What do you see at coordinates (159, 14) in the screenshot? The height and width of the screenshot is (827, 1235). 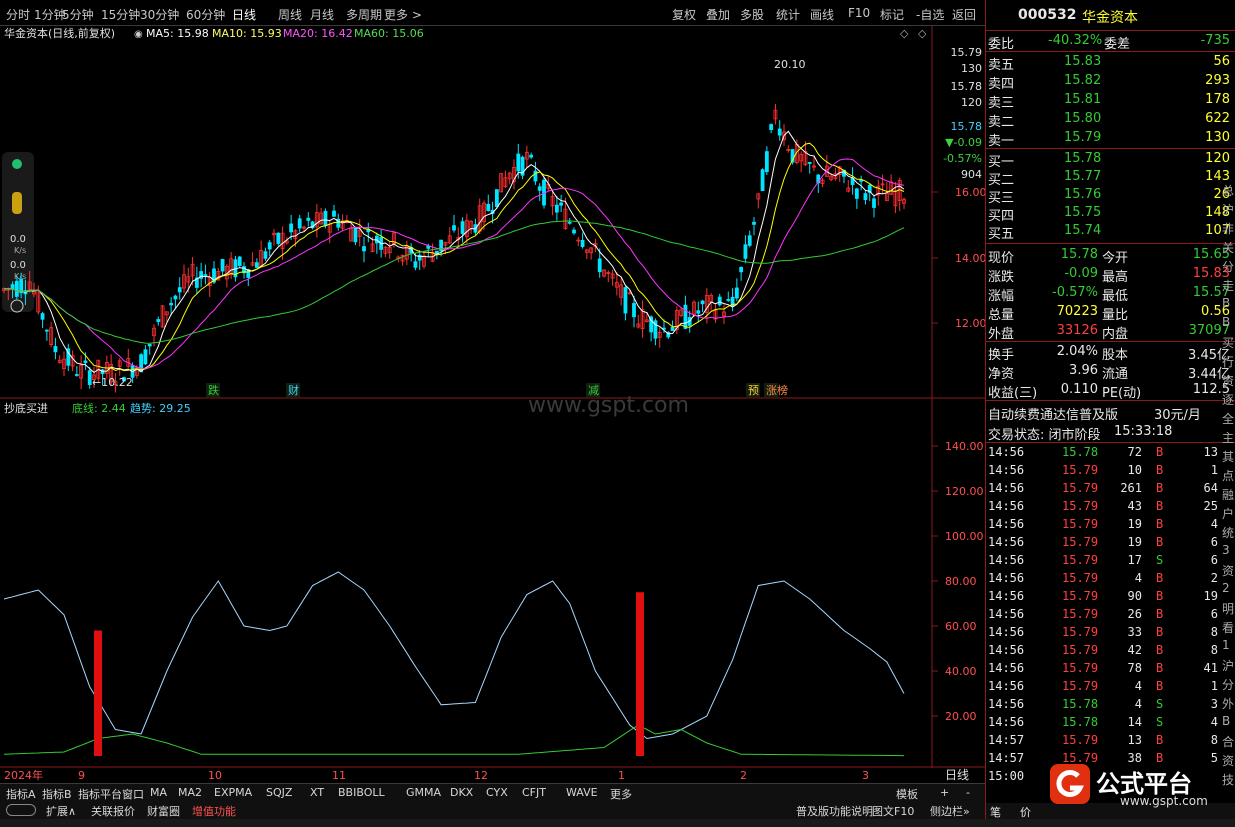 I see `period-tab: 30分钟` at bounding box center [159, 14].